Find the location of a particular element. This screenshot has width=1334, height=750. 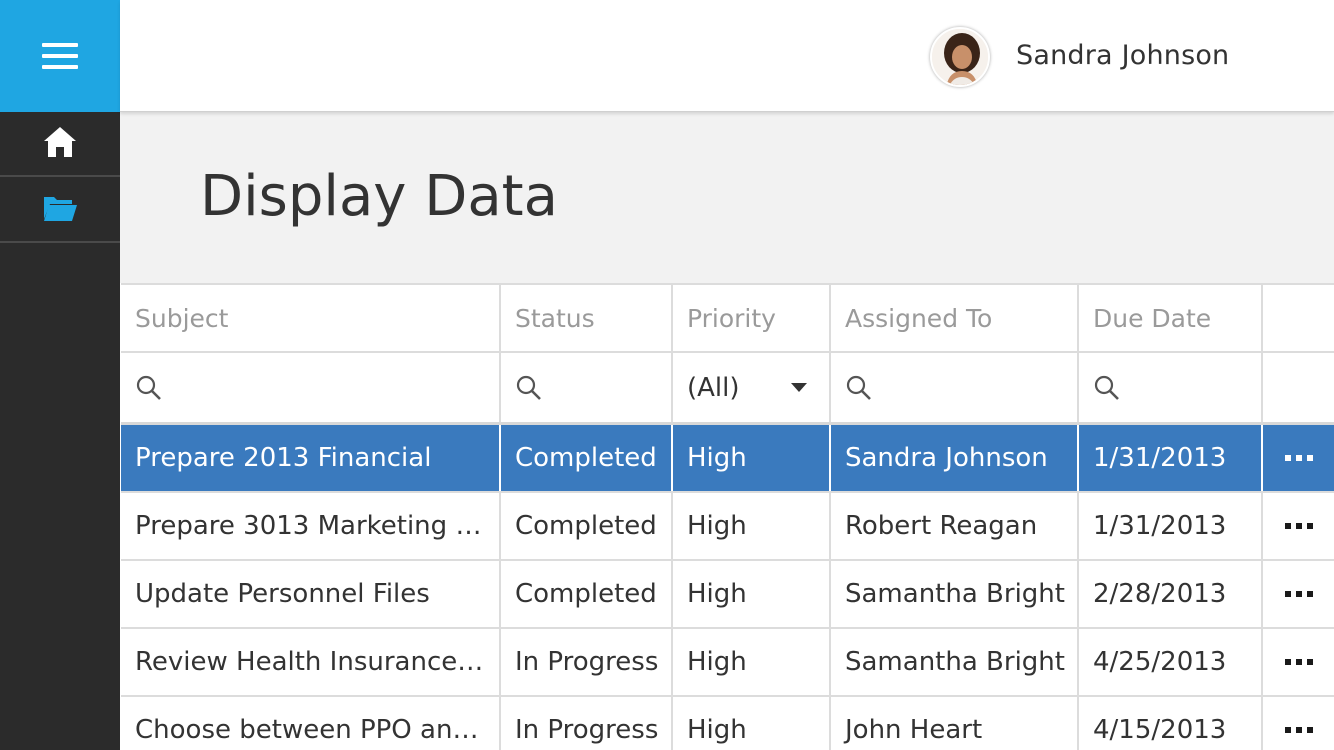

cell-subject: Update Personnel Files is located at coordinates (282, 594).